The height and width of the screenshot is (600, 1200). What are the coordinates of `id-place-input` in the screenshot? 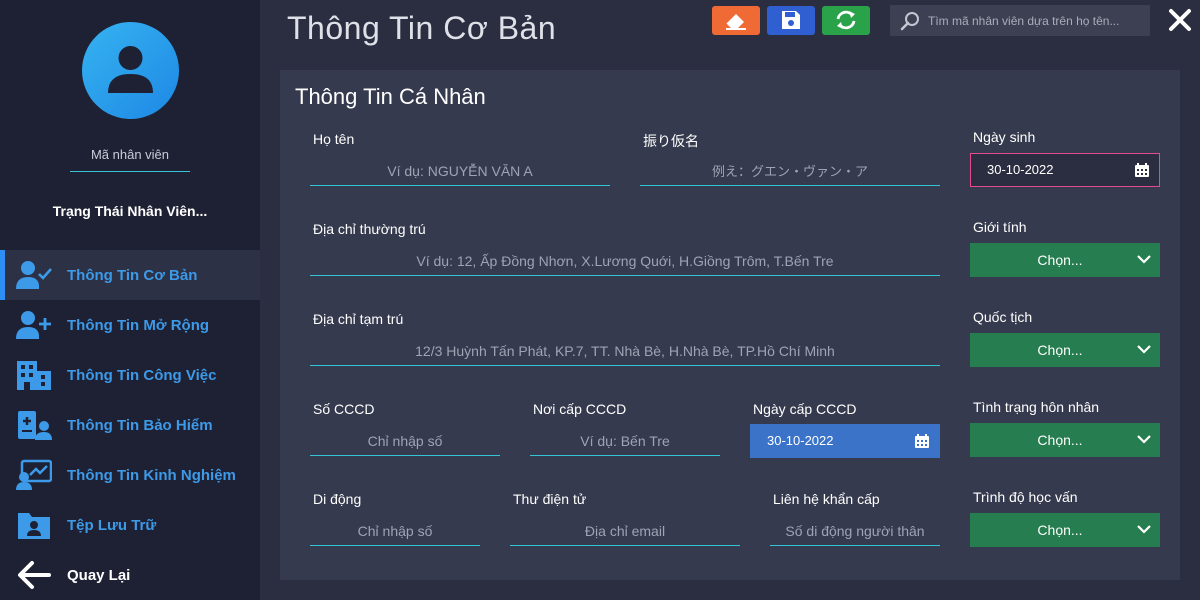 It's located at (625, 441).